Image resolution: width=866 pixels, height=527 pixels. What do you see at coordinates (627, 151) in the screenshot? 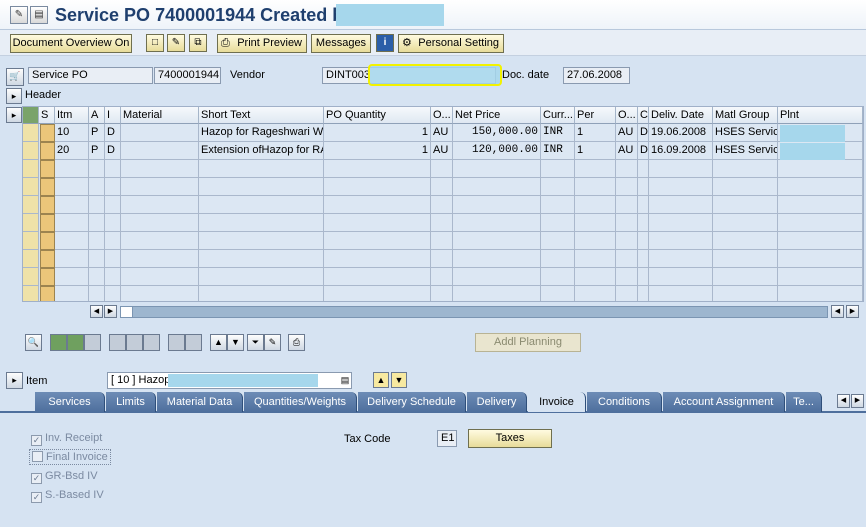
I see `cell-order-price-unit: AU` at bounding box center [627, 151].